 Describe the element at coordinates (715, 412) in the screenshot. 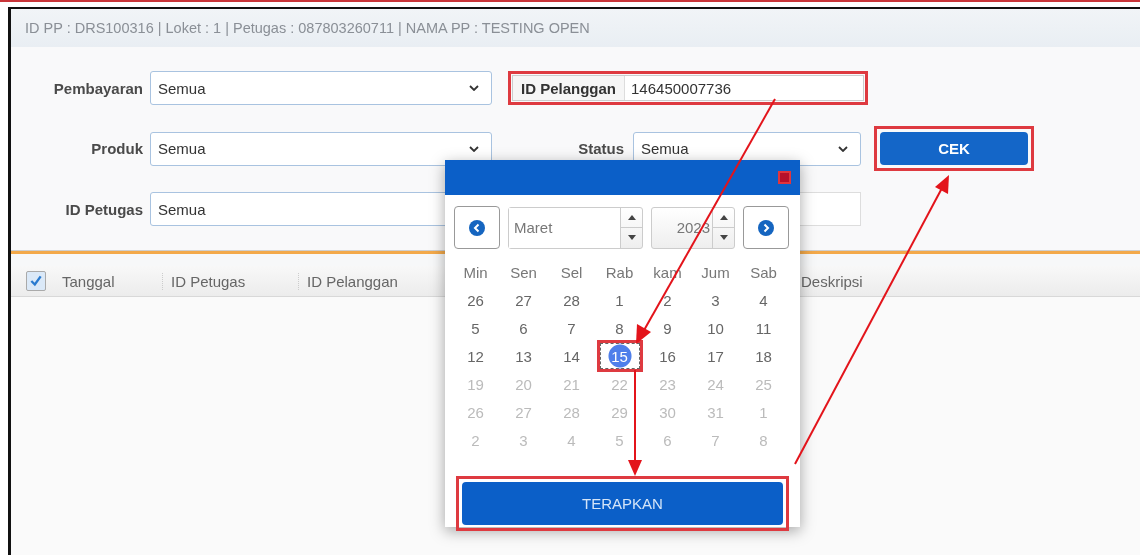

I see `calendar-day: 31` at that location.